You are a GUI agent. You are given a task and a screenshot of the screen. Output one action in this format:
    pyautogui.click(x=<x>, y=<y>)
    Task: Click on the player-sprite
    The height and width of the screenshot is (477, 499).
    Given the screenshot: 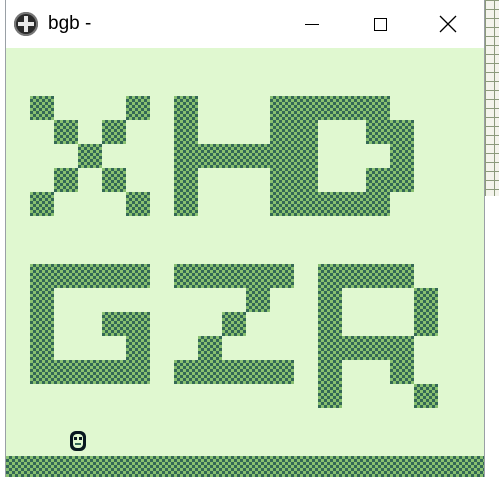 What is the action you would take?
    pyautogui.click(x=78, y=441)
    